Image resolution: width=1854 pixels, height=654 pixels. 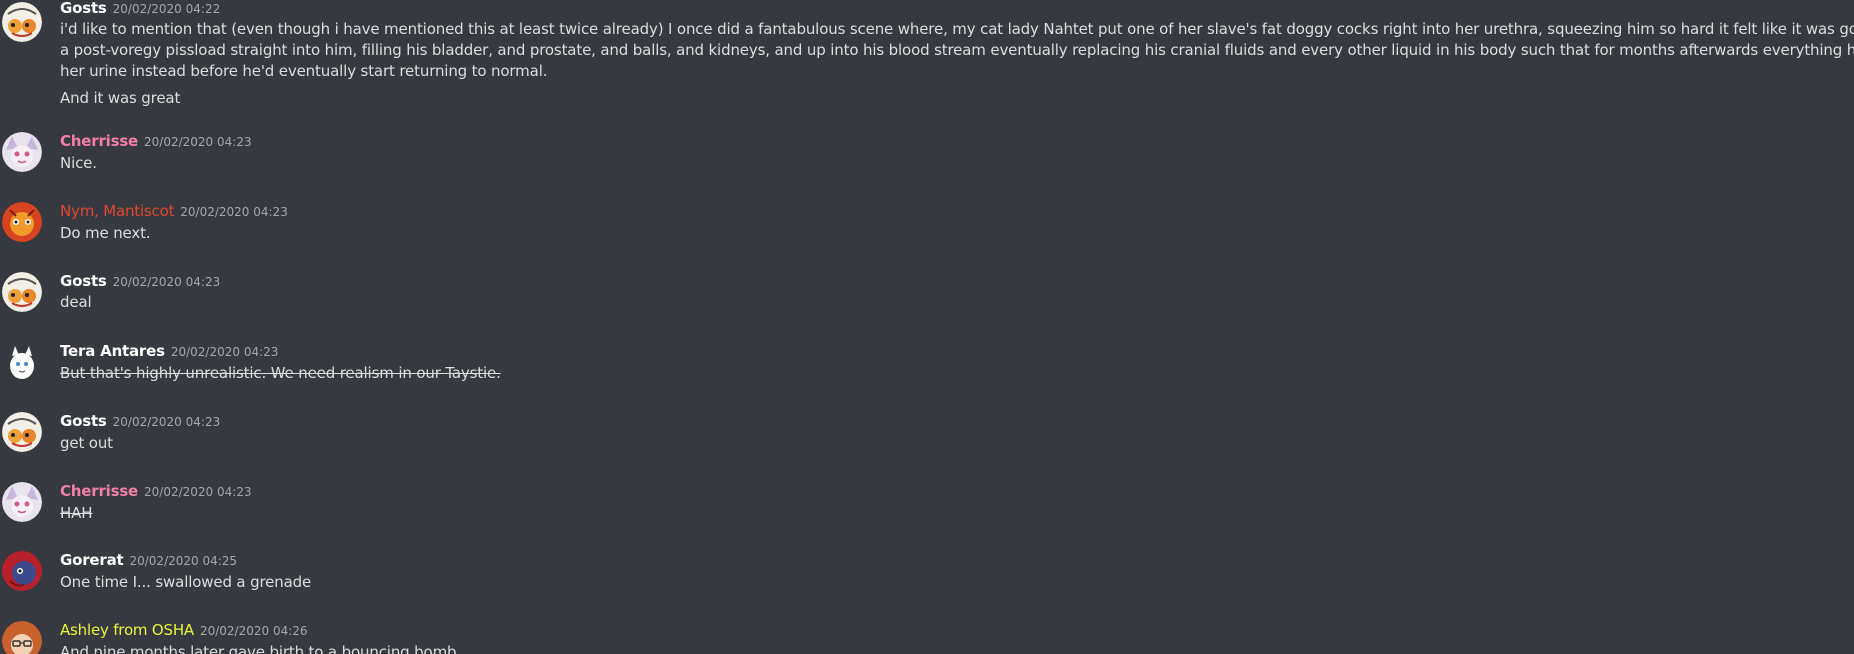 I want to click on message-author: Tera Antares, so click(x=112, y=351).